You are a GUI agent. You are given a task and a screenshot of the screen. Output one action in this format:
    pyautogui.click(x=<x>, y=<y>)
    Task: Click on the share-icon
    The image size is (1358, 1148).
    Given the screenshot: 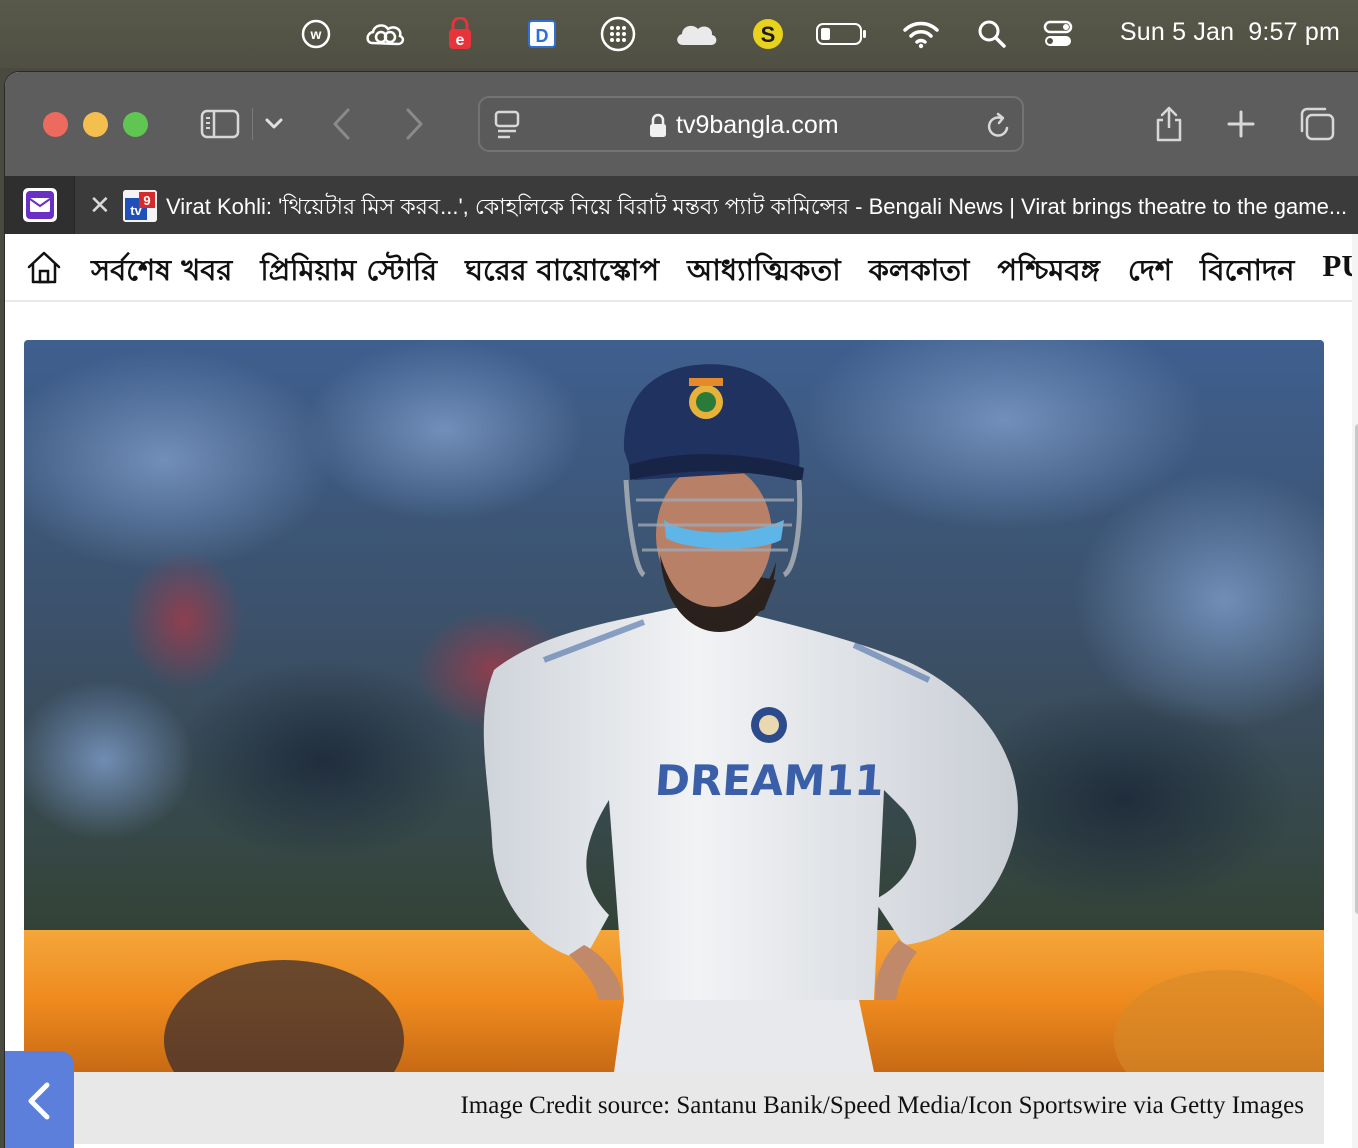 What is the action you would take?
    pyautogui.click(x=1169, y=124)
    